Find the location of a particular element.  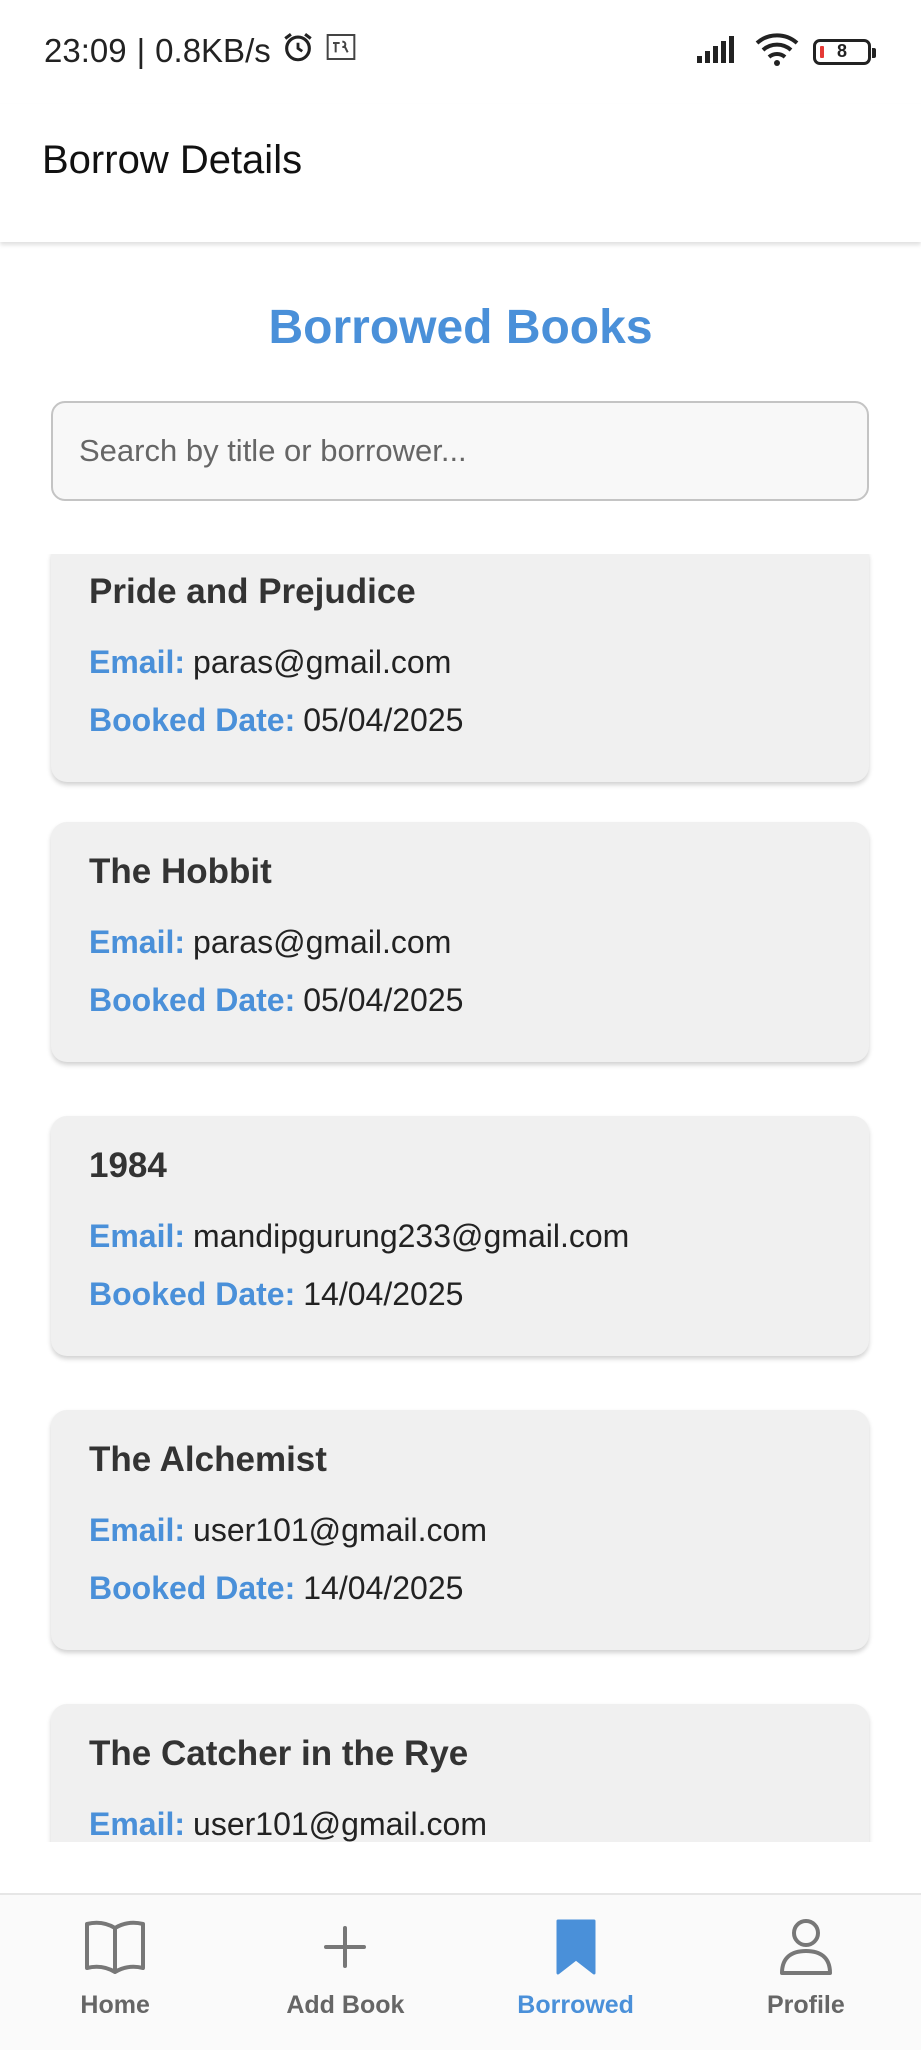

app-header: Borrow Details is located at coordinates (460, 173).